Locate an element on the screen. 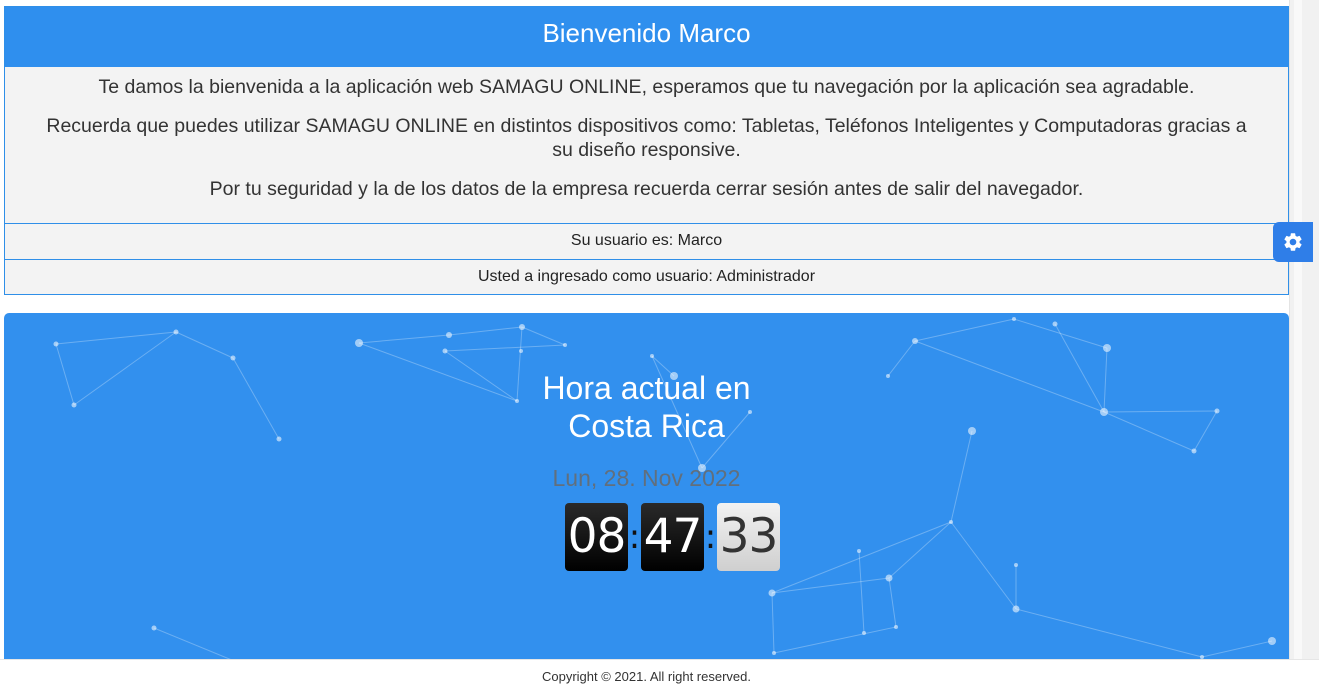  footer-copyright: Copyright © 2021. All right reserved. is located at coordinates (659, 675).